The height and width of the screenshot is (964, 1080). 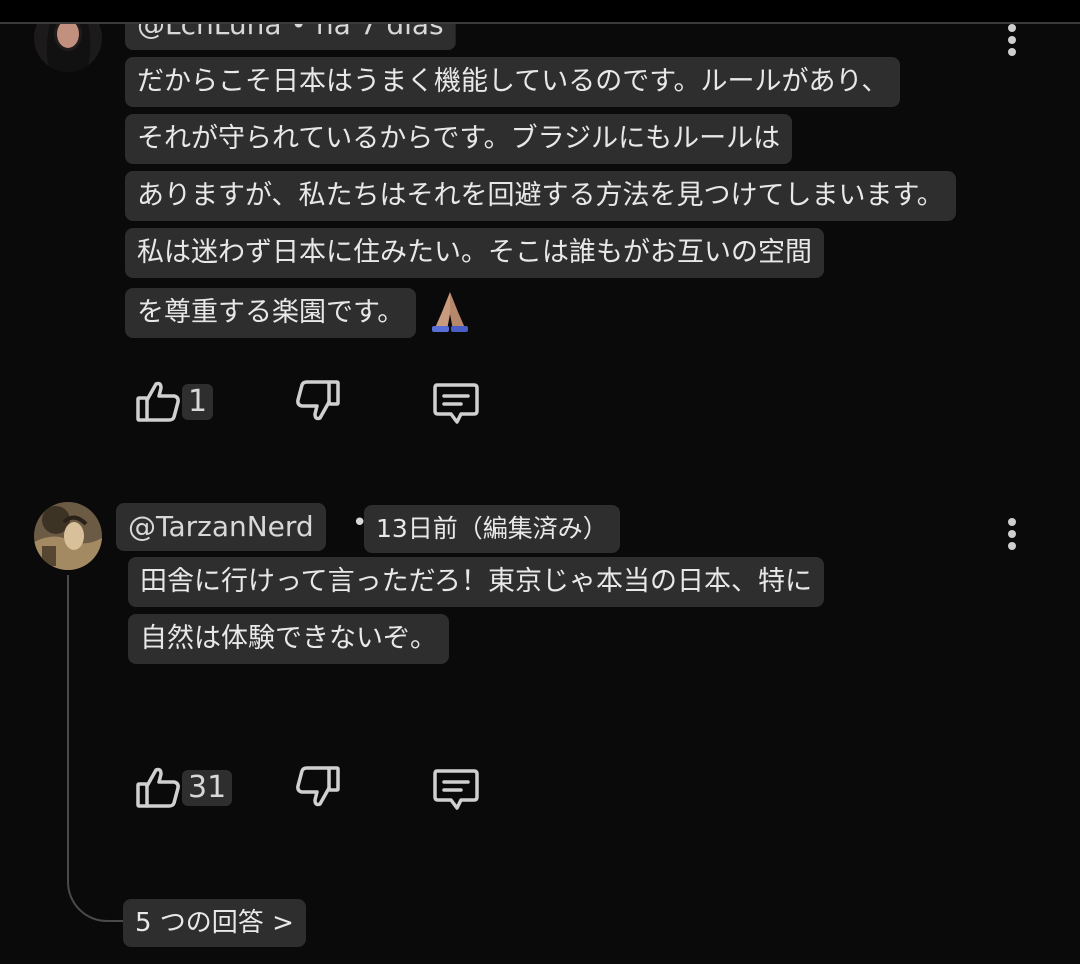 I want to click on comment-text-line: それが守られているからです。ブラジルにもルールは, so click(x=459, y=139).